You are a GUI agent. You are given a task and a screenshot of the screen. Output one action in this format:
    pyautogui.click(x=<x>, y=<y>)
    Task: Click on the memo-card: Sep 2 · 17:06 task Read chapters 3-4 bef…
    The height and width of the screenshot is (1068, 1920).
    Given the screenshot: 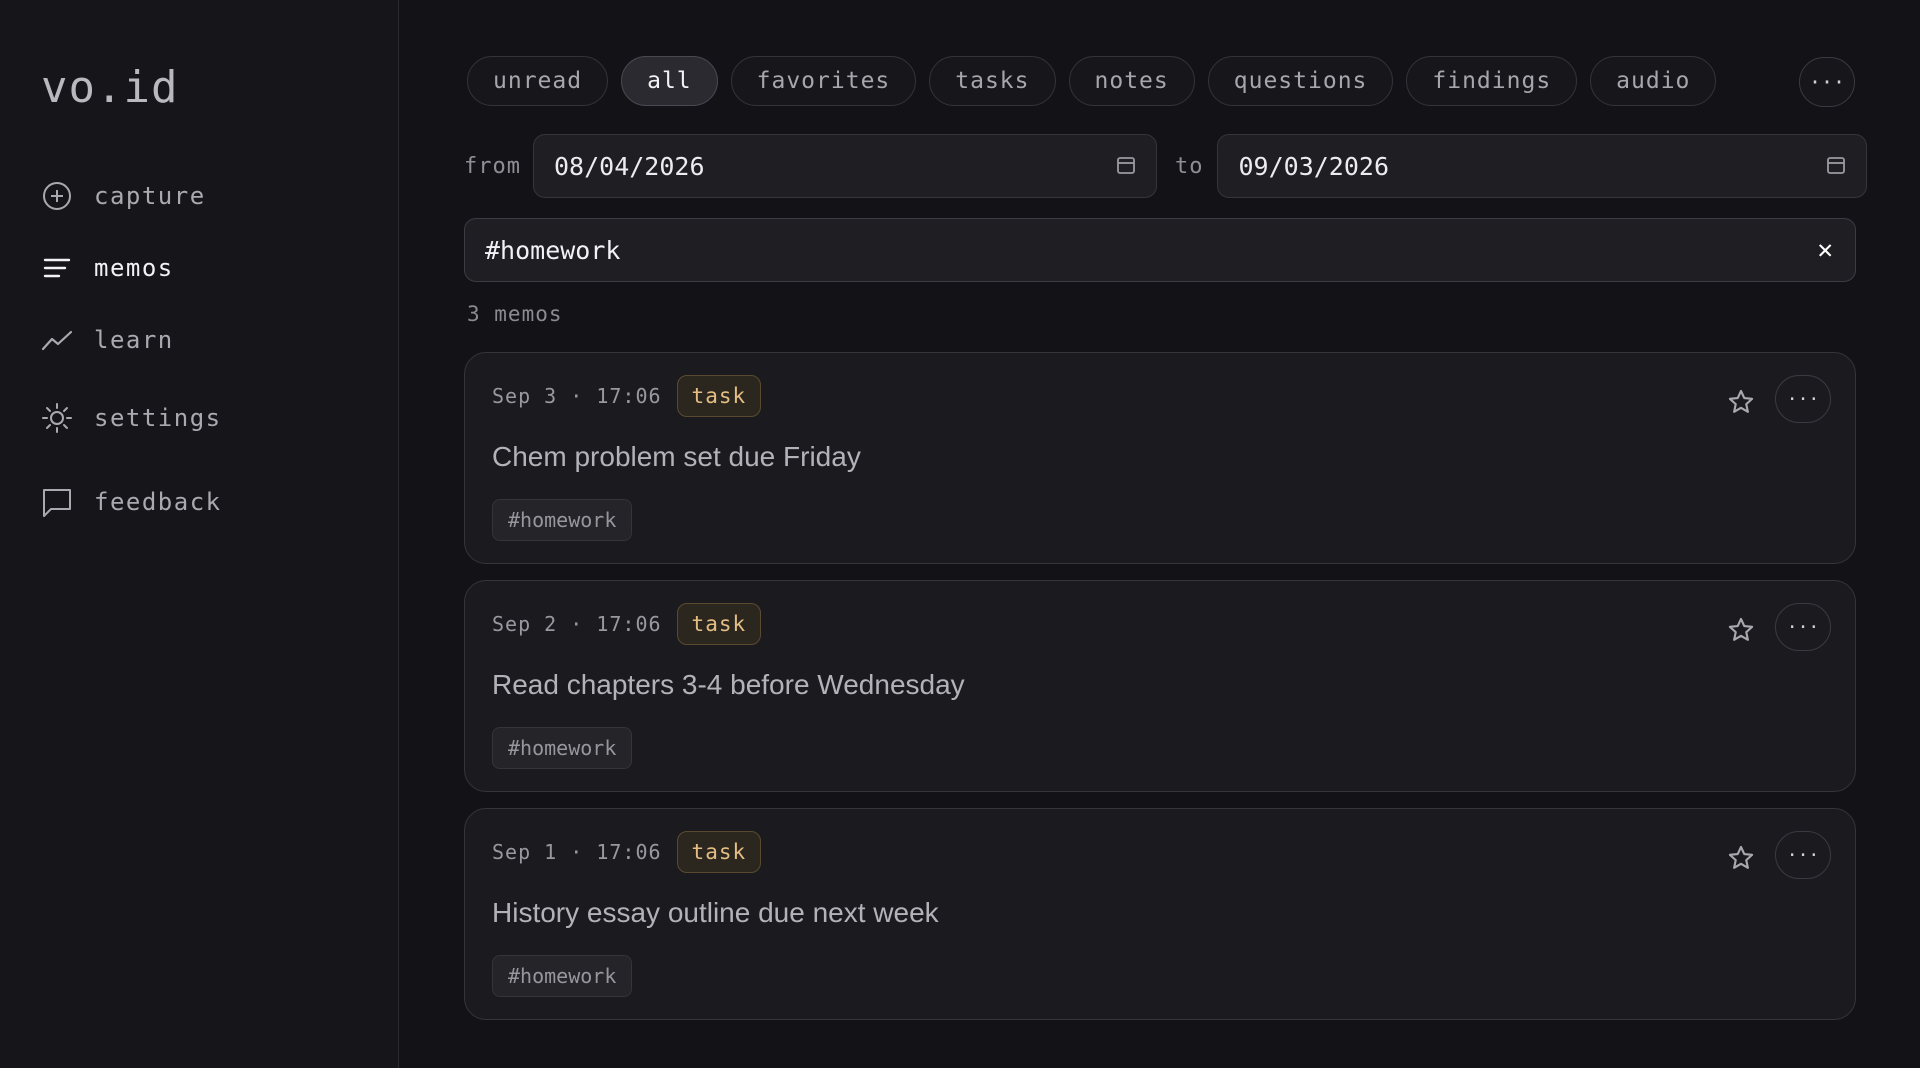 What is the action you would take?
    pyautogui.click(x=1160, y=686)
    